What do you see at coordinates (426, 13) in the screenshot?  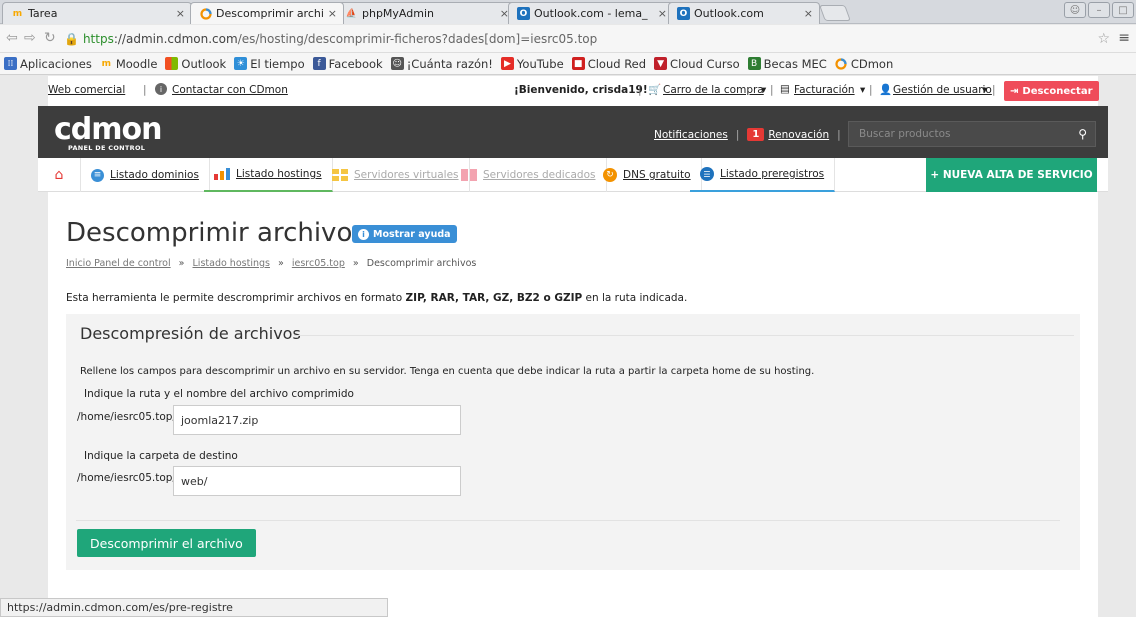 I see `tab-phpmyadmin: ⛵ phpMyAdmin ×` at bounding box center [426, 13].